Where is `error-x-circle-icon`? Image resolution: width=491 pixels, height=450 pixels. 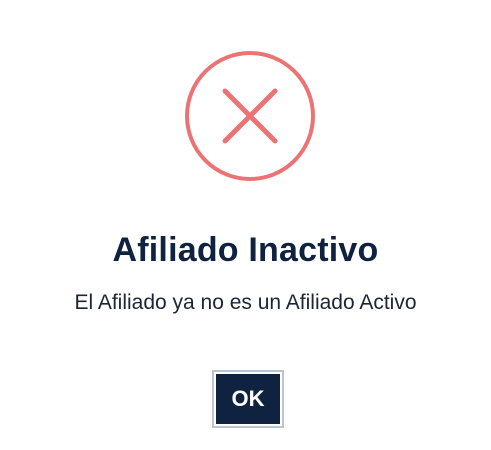 error-x-circle-icon is located at coordinates (250, 116).